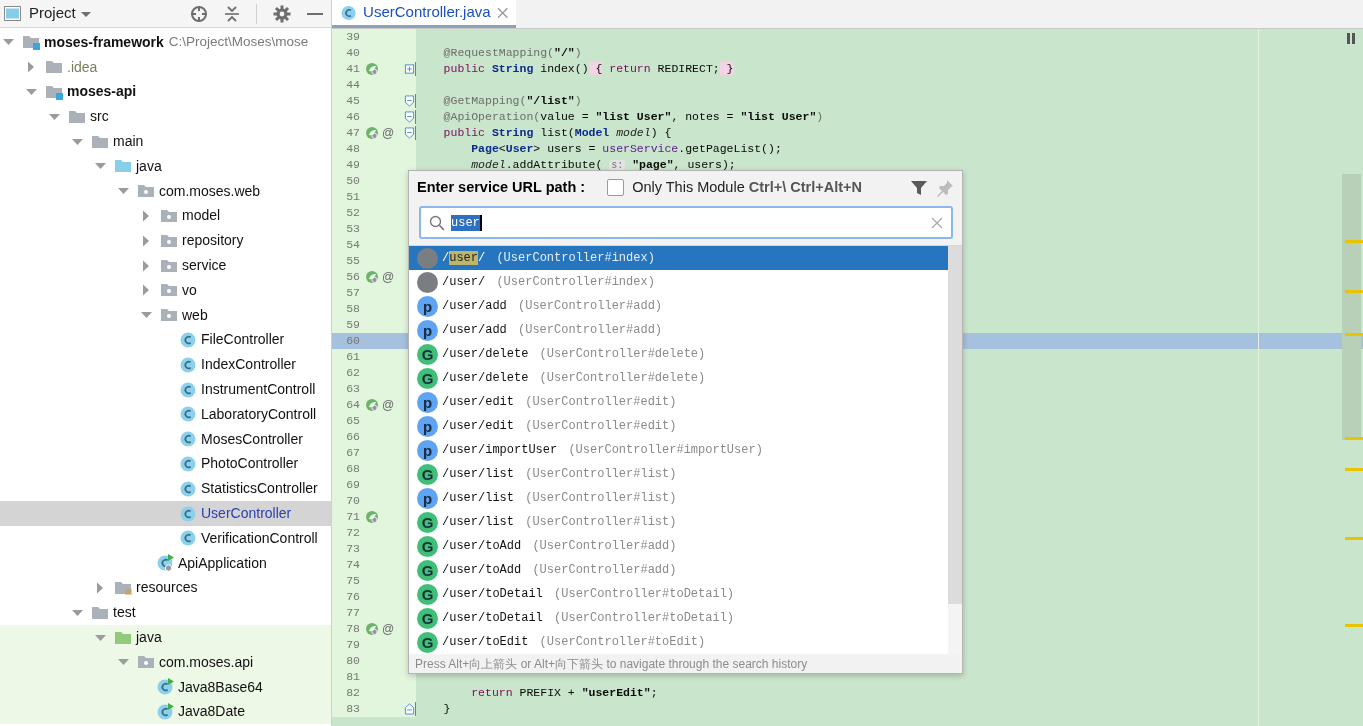 Image resolution: width=1363 pixels, height=726 pixels. Describe the element at coordinates (165, 513) in the screenshot. I see `tree-item: UserController` at that location.